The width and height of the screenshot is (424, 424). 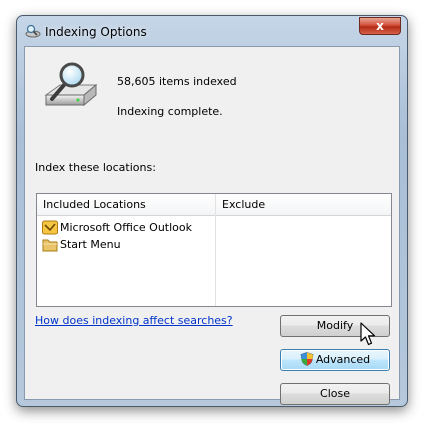 I want to click on list-header: Included Locations Exclude, so click(x=214, y=205).